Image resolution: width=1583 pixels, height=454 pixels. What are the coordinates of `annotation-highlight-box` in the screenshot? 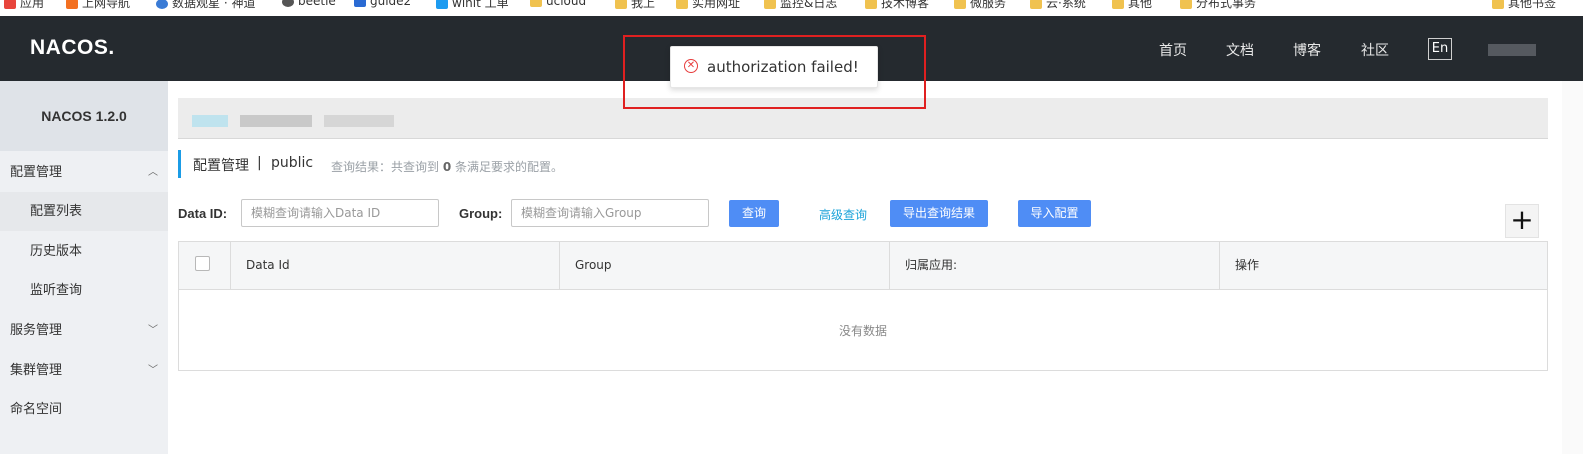 It's located at (774, 72).